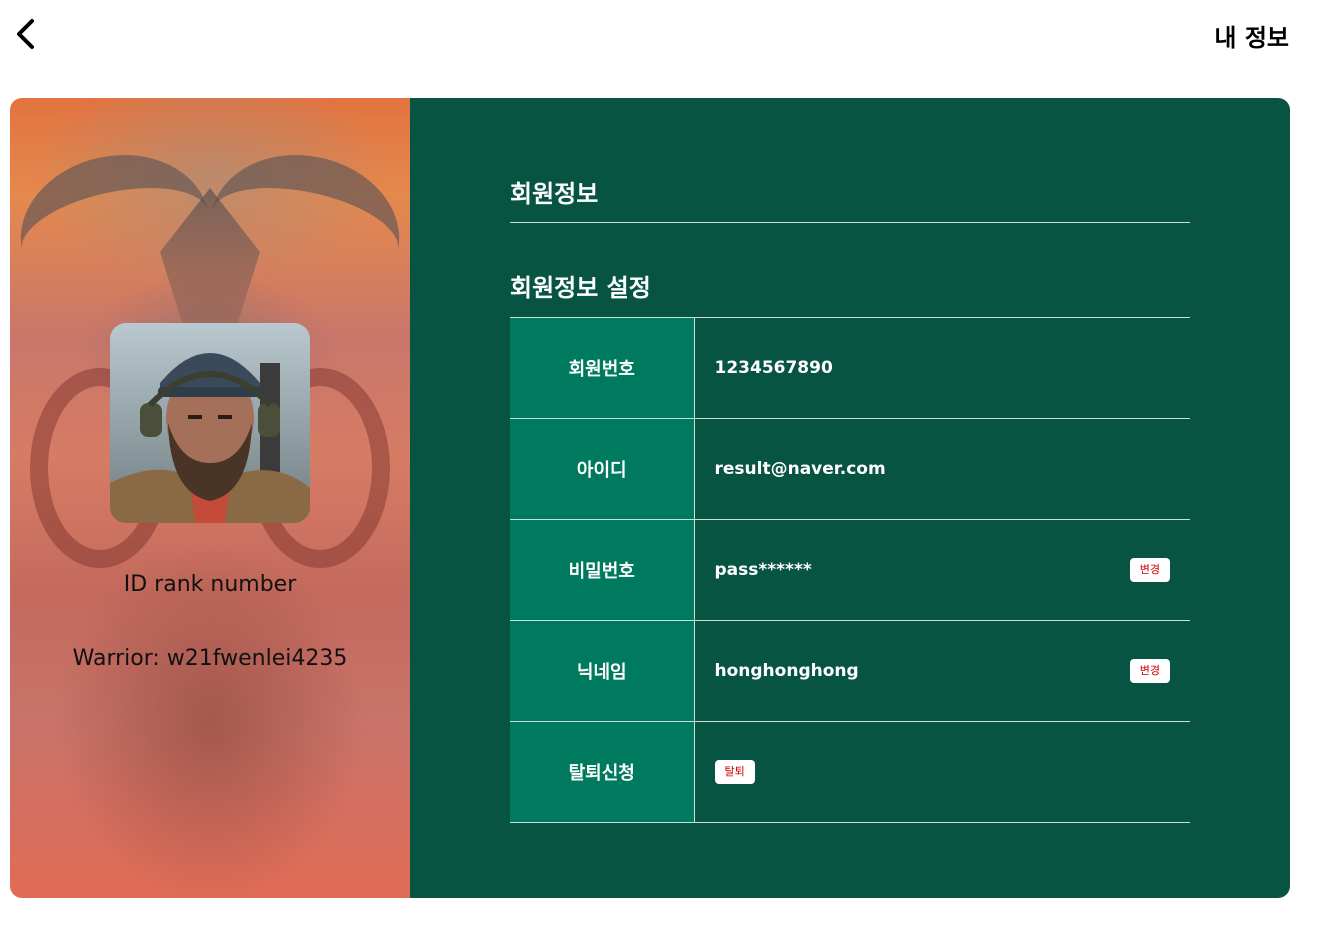 The image size is (1321, 932). What do you see at coordinates (773, 368) in the screenshot?
I see `member-number-value: 1234567890` at bounding box center [773, 368].